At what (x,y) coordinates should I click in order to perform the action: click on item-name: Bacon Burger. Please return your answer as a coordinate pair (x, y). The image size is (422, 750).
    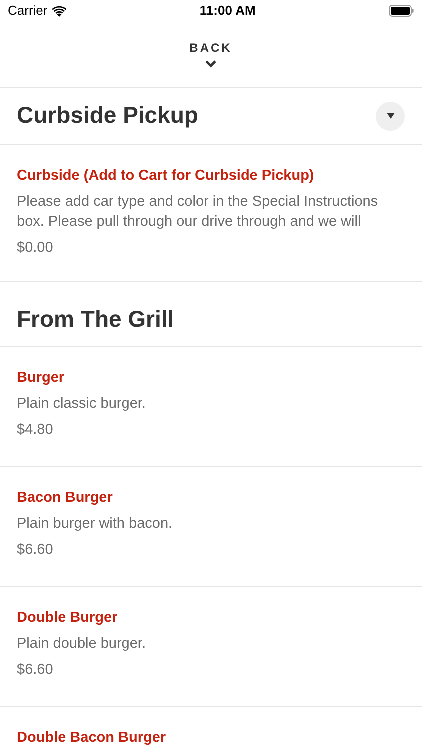
    Looking at the image, I should click on (211, 498).